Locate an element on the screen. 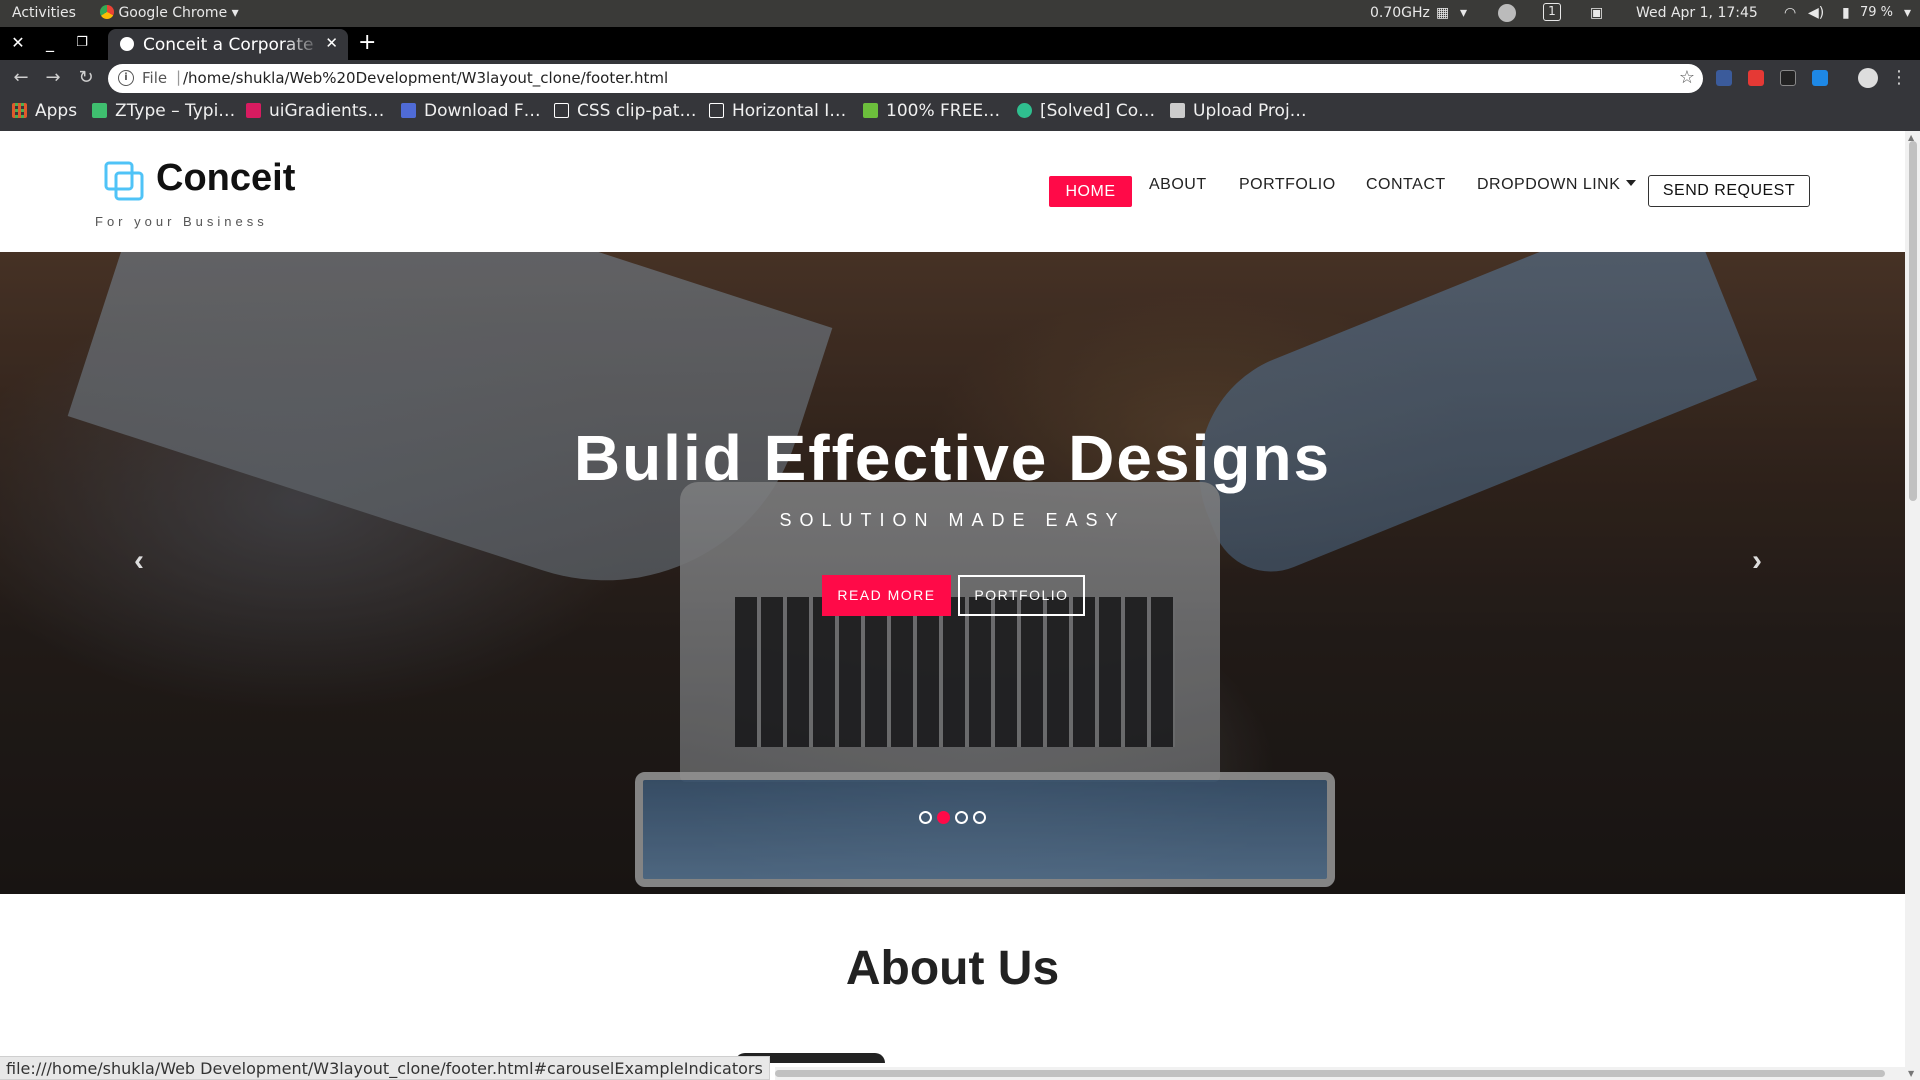 This screenshot has height=1080, width=1920. carousel-next-icon: › is located at coordinates (1757, 561).